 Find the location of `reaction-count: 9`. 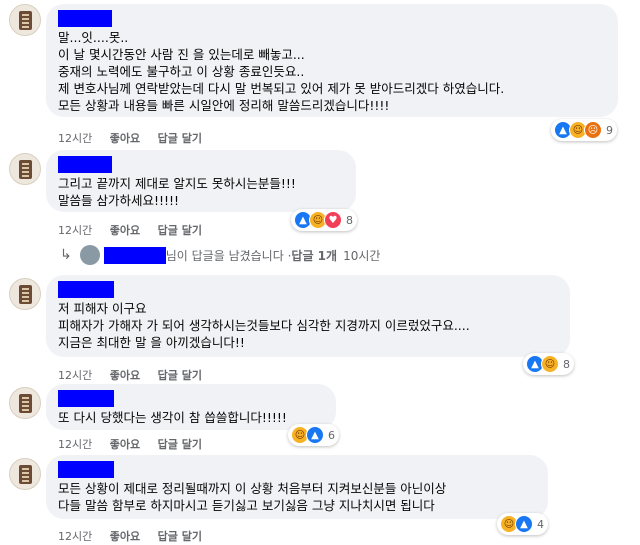

reaction-count: 9 is located at coordinates (609, 130).